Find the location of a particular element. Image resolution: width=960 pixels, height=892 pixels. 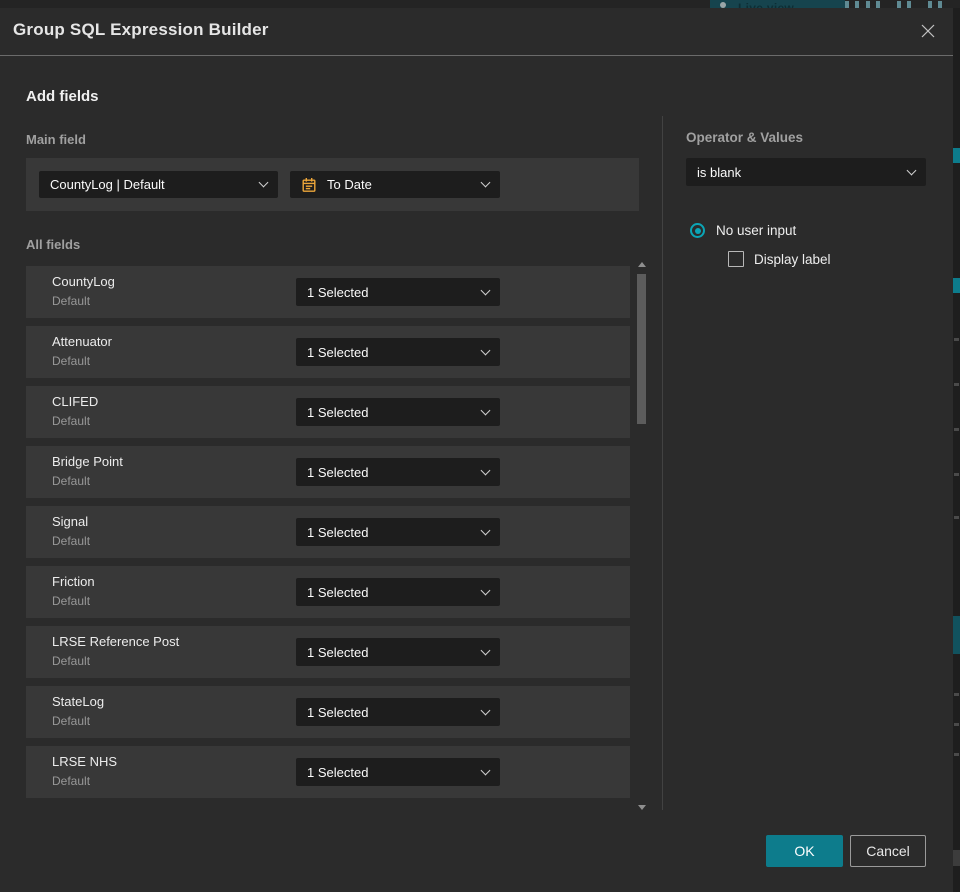

field-row: Attenuator Default 1 Selected is located at coordinates (328, 352).